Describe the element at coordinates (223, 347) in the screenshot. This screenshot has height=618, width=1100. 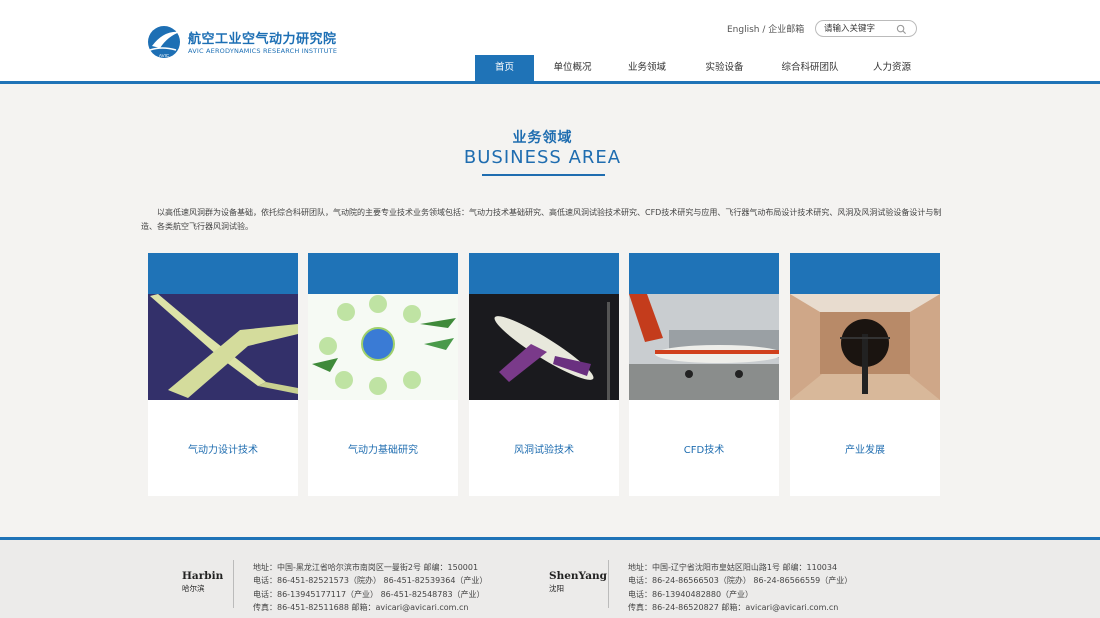
I see `card-image-aircraft-model` at that location.